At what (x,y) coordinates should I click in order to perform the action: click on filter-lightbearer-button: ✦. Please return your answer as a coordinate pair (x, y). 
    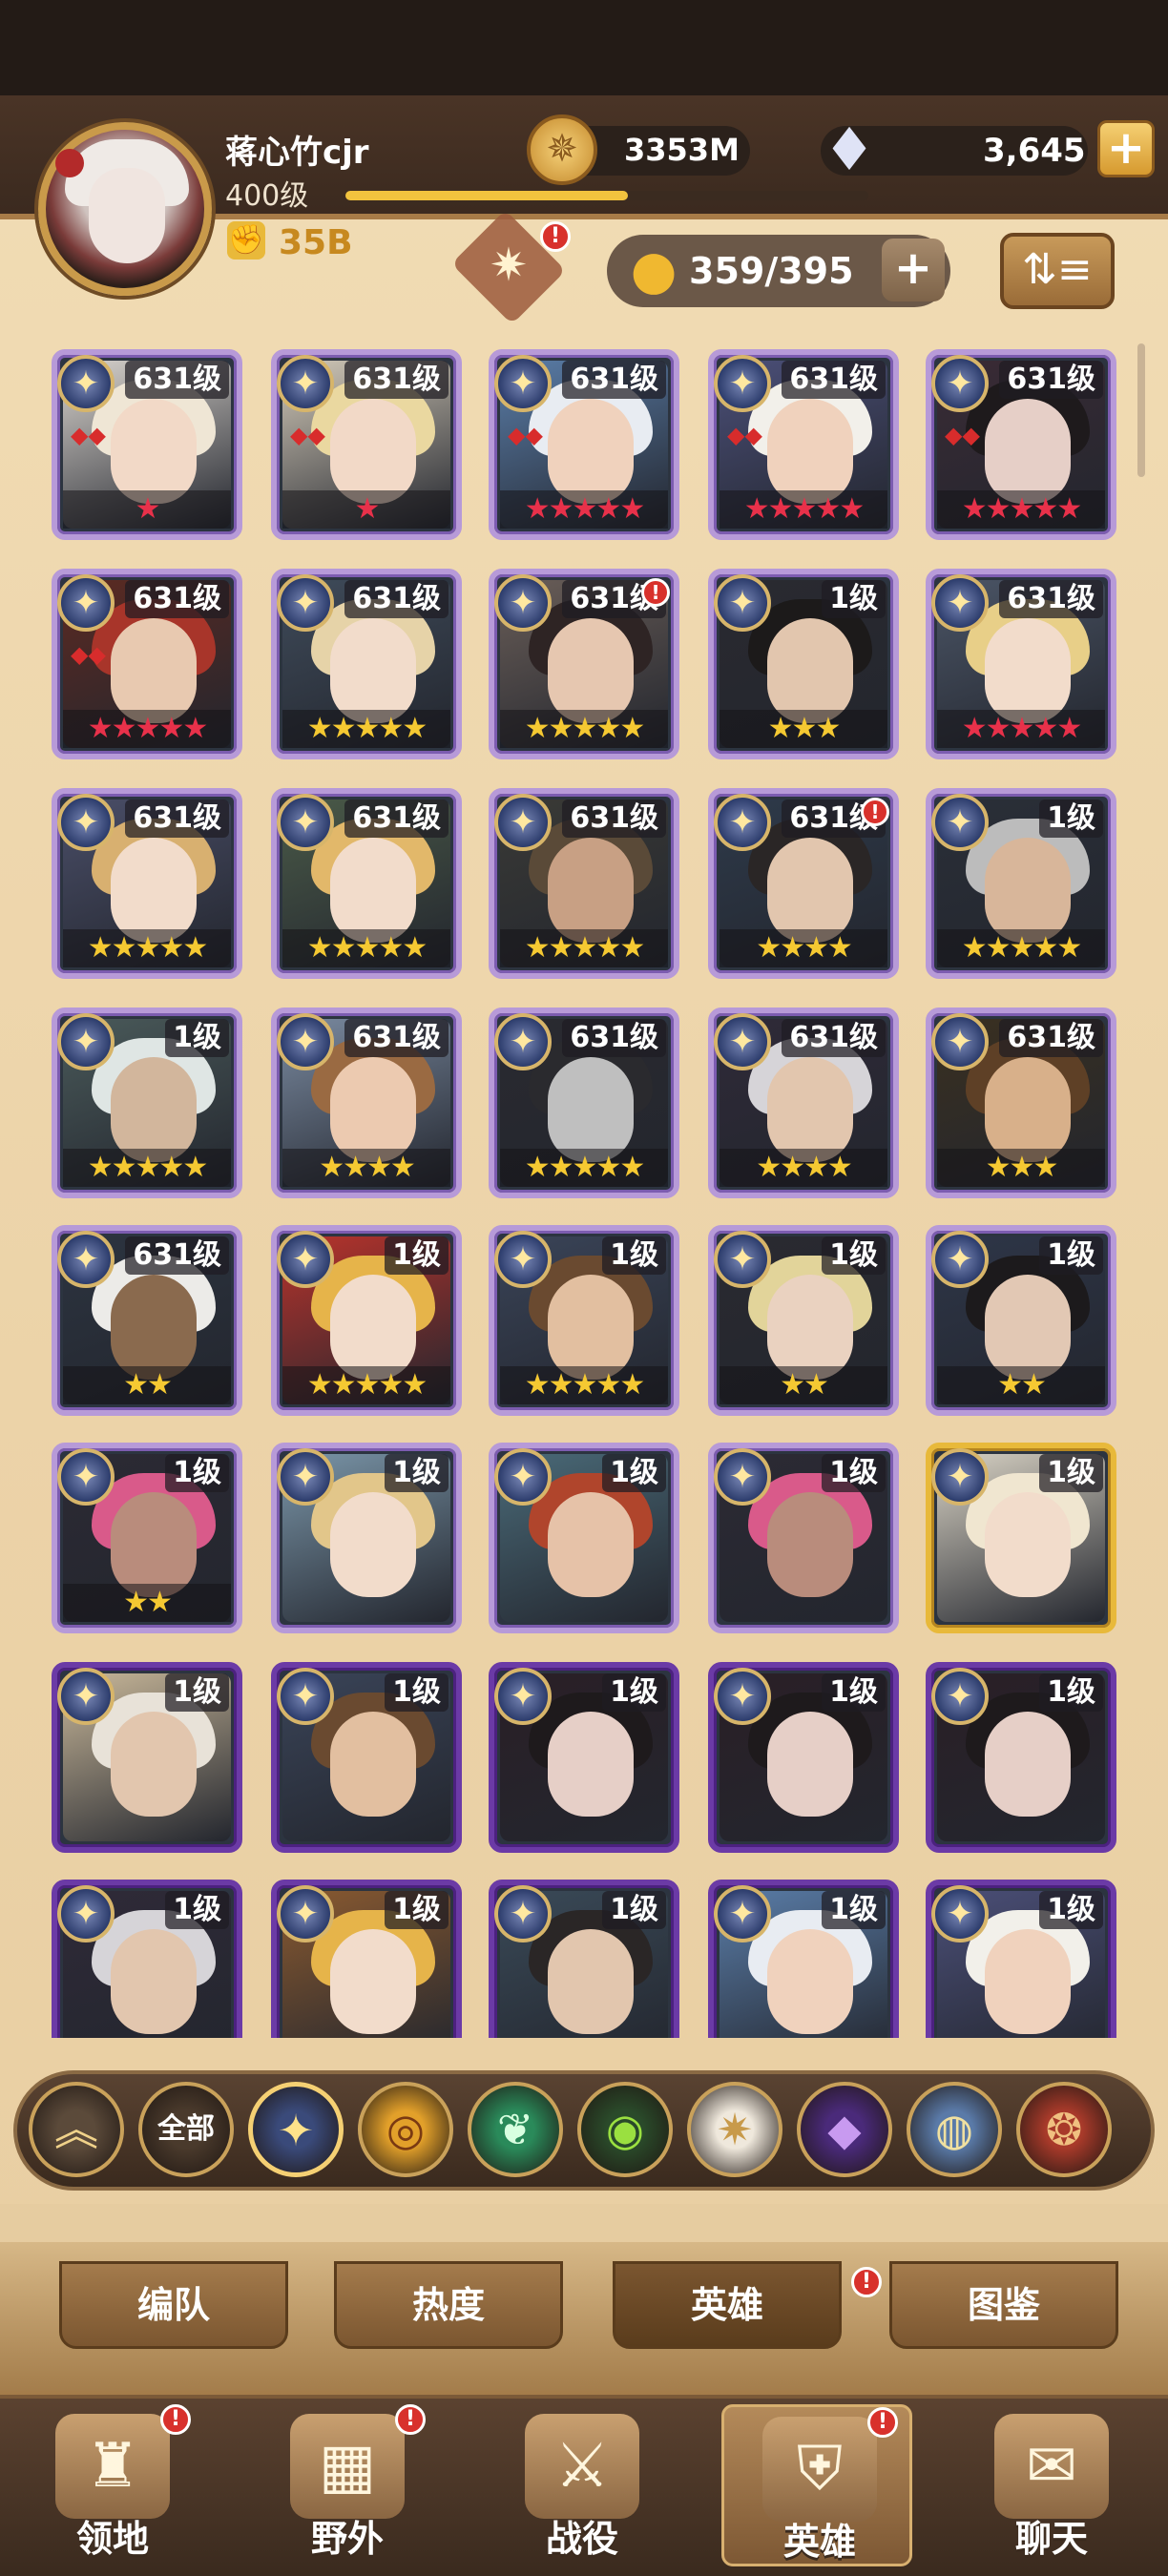
    Looking at the image, I should click on (296, 2129).